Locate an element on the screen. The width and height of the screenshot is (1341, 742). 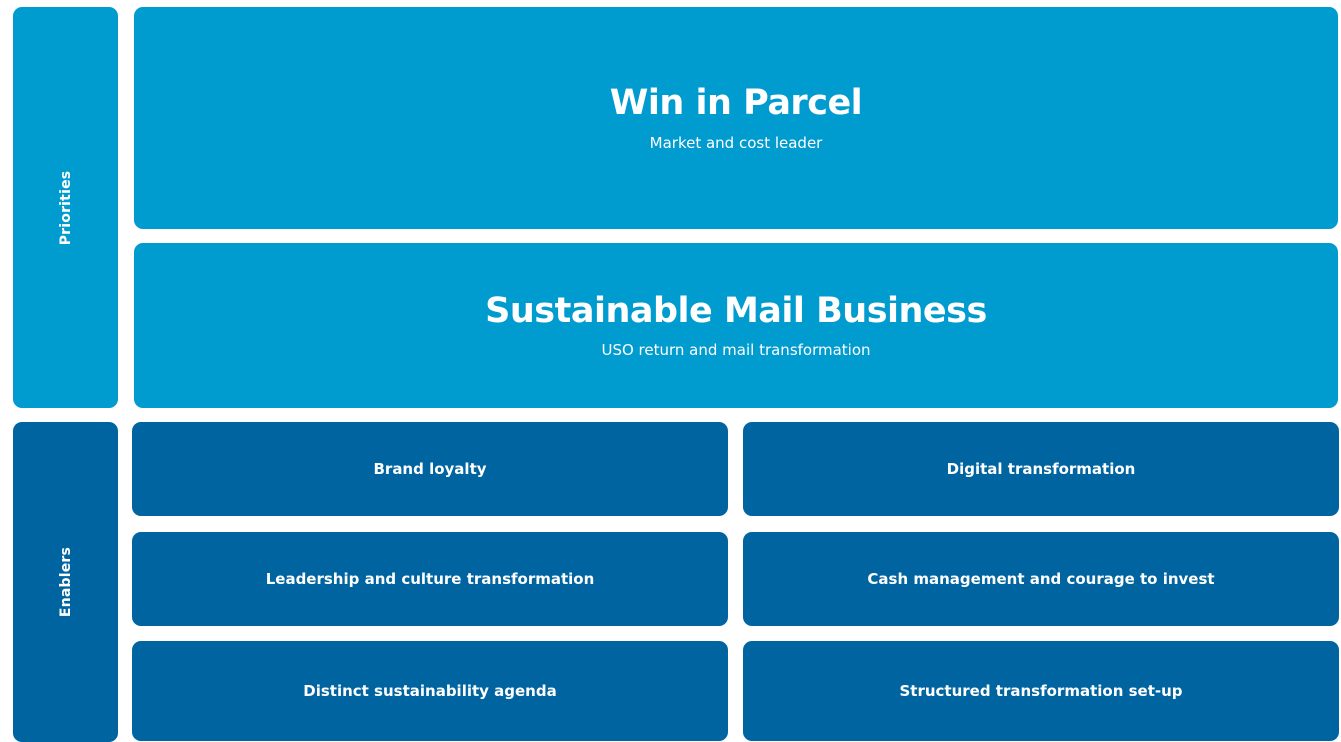
priorities-side-panel: Priorities is located at coordinates (65, 207).